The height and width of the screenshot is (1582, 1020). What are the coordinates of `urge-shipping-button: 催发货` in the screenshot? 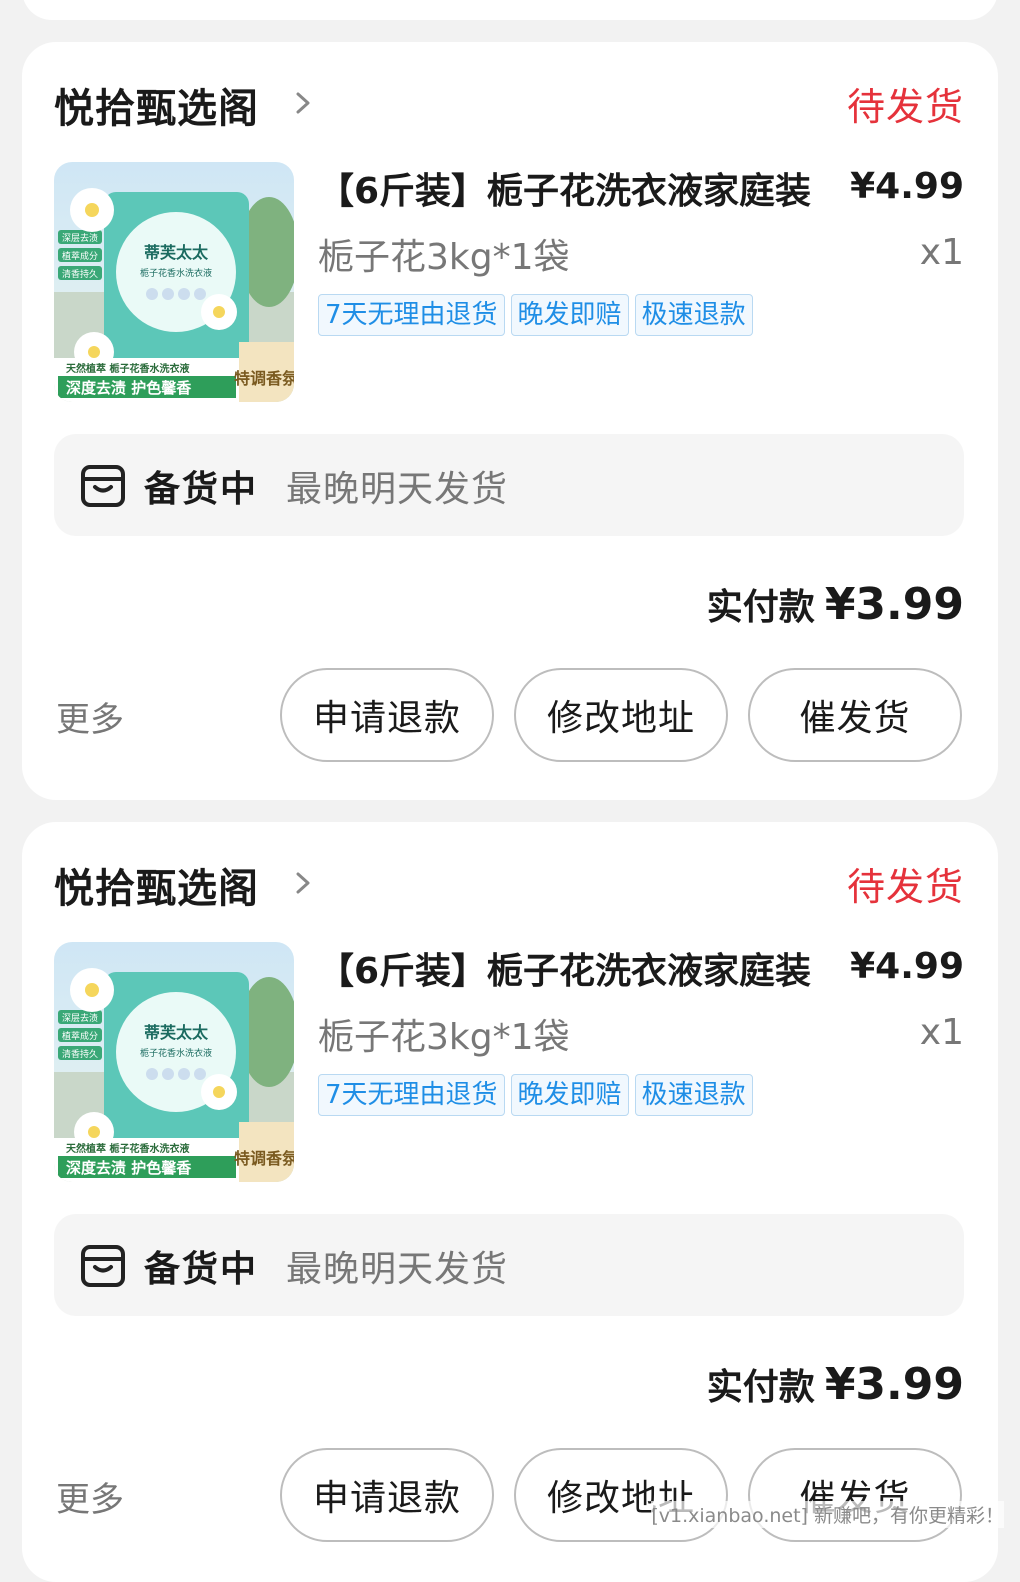 It's located at (855, 715).